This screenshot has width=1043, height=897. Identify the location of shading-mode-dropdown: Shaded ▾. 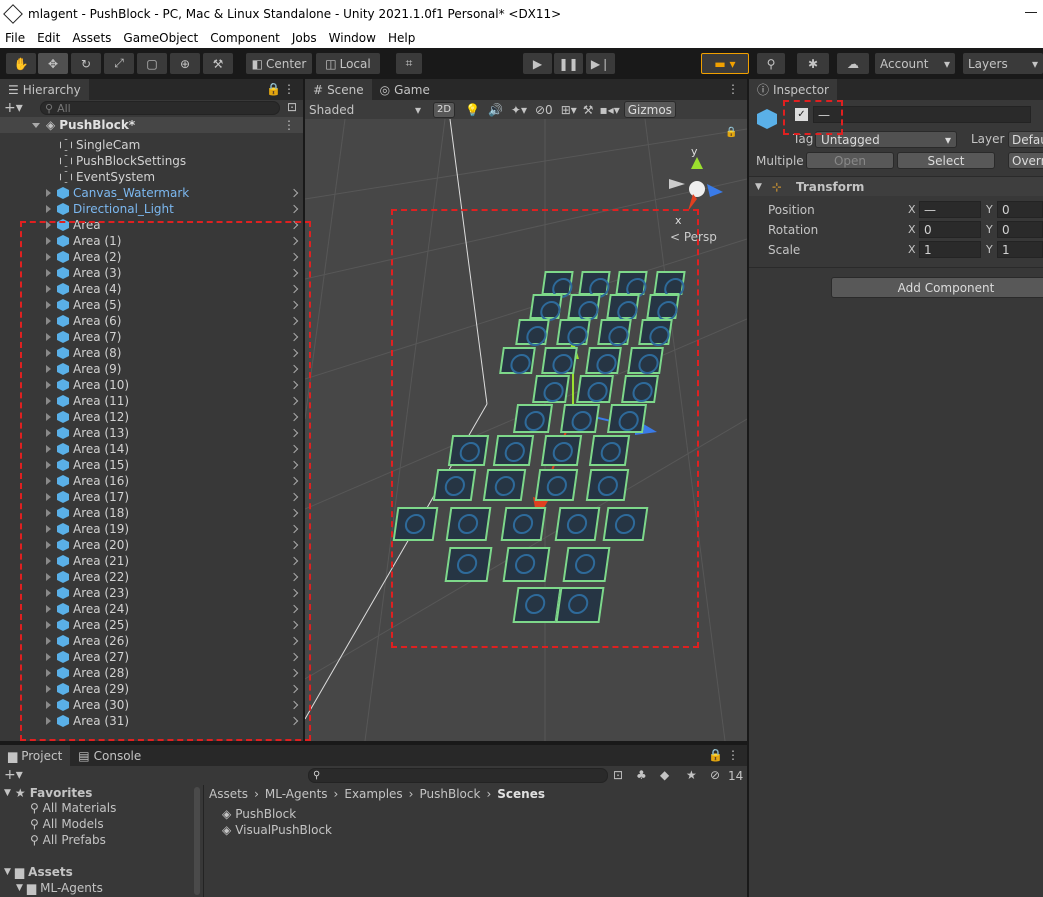
(365, 110).